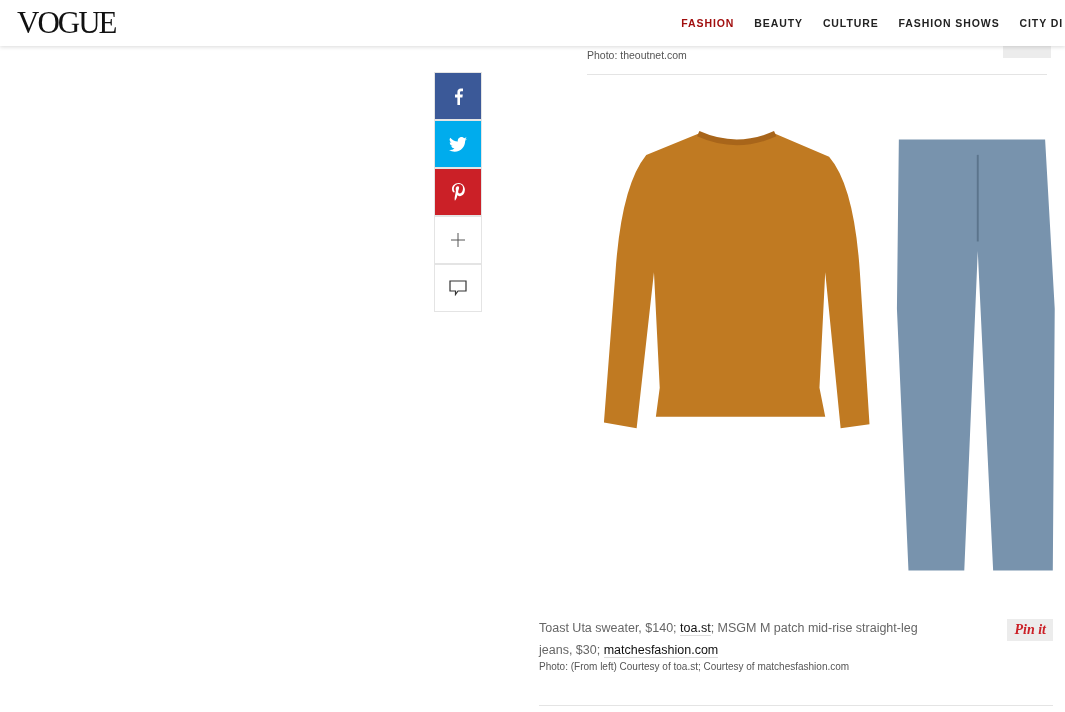 The width and height of the screenshot is (1065, 712). Describe the element at coordinates (729, 640) in the screenshot. I see `item-caption: Toast Uta sweater, $140; toa.st; MSGM M patch mid-rise straight-leg jeans, $30; matchesfashion.com` at that location.